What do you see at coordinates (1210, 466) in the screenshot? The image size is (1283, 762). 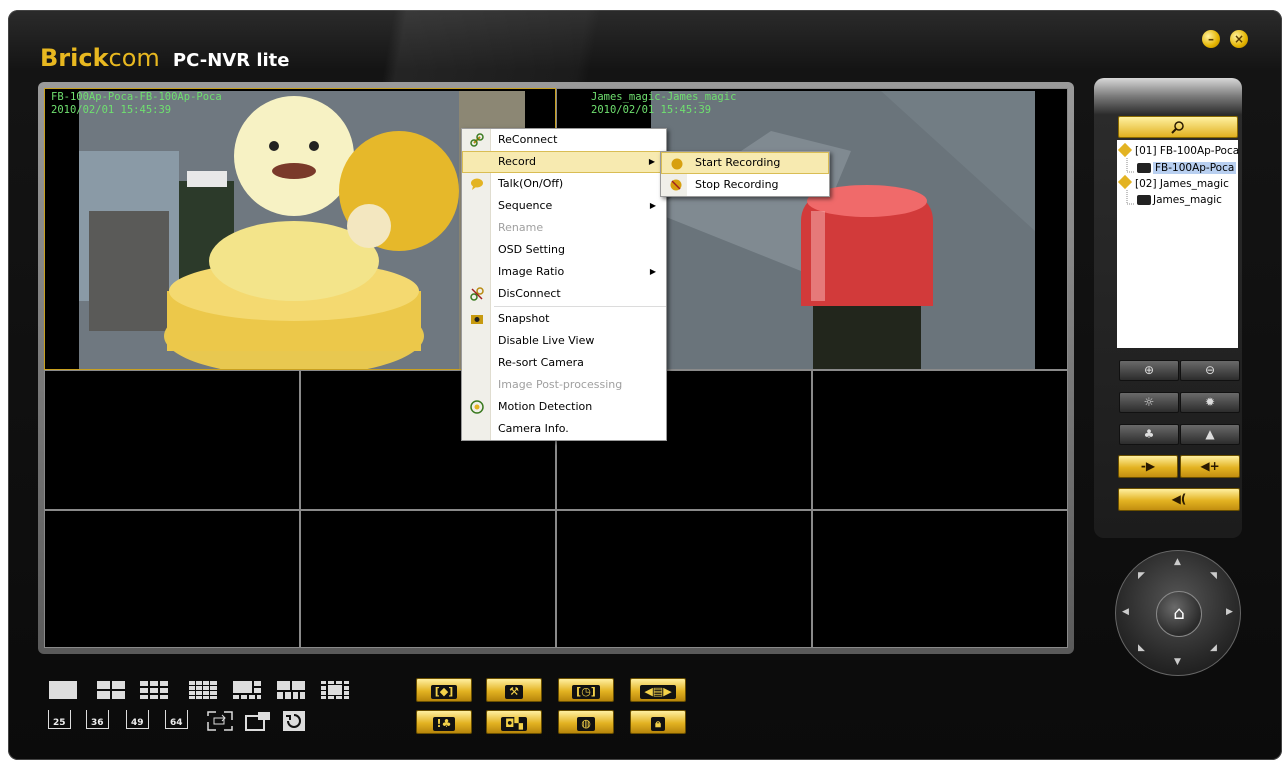 I see `volume-up-button: ◀+` at bounding box center [1210, 466].